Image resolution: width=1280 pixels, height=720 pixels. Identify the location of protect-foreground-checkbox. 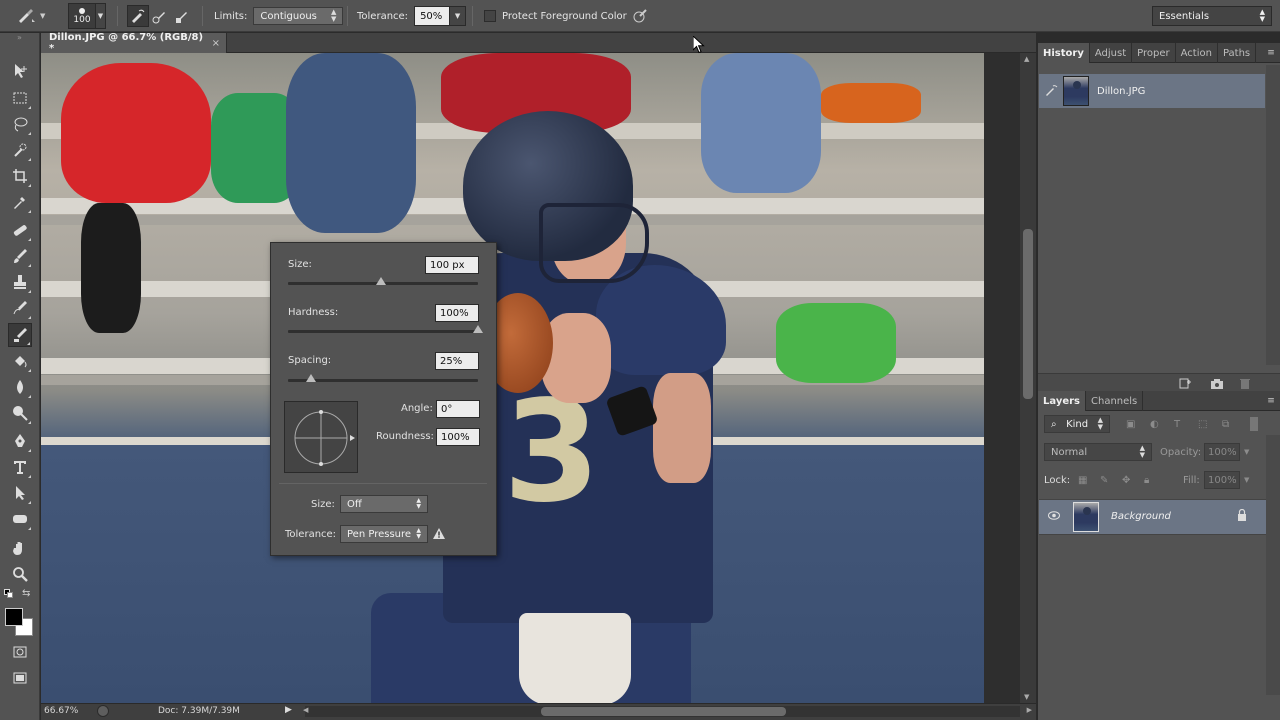
(490, 16).